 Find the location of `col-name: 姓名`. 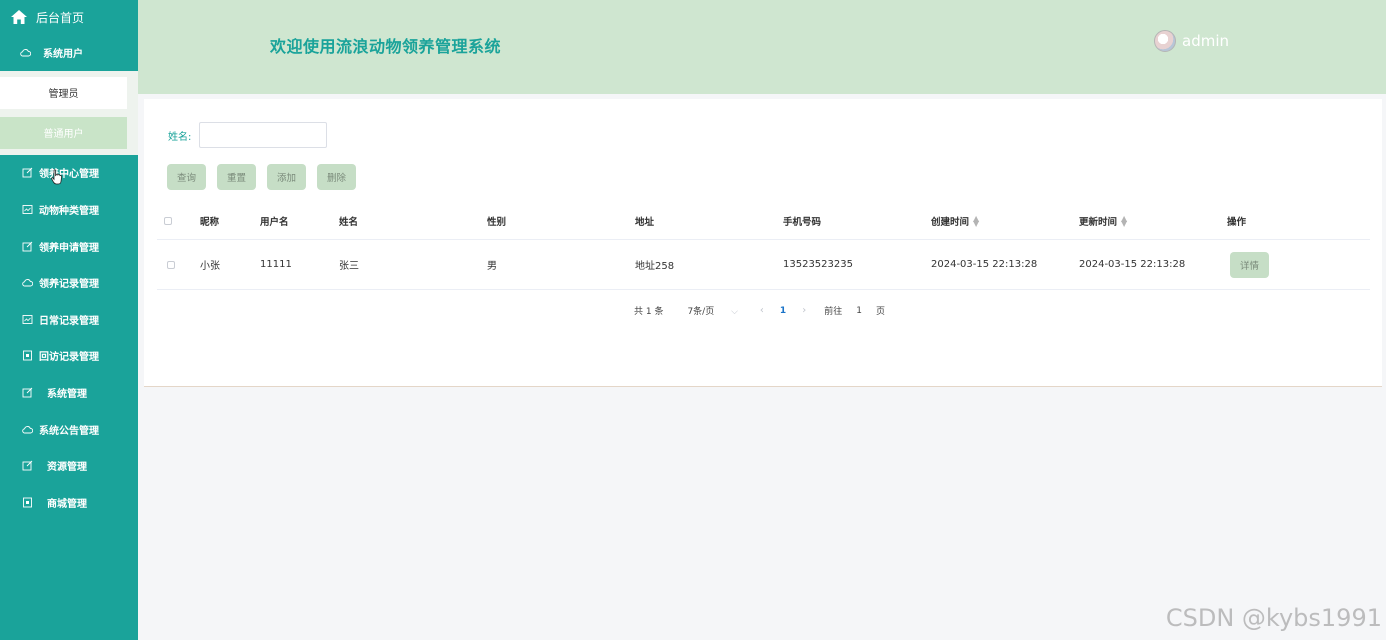

col-name: 姓名 is located at coordinates (349, 222).